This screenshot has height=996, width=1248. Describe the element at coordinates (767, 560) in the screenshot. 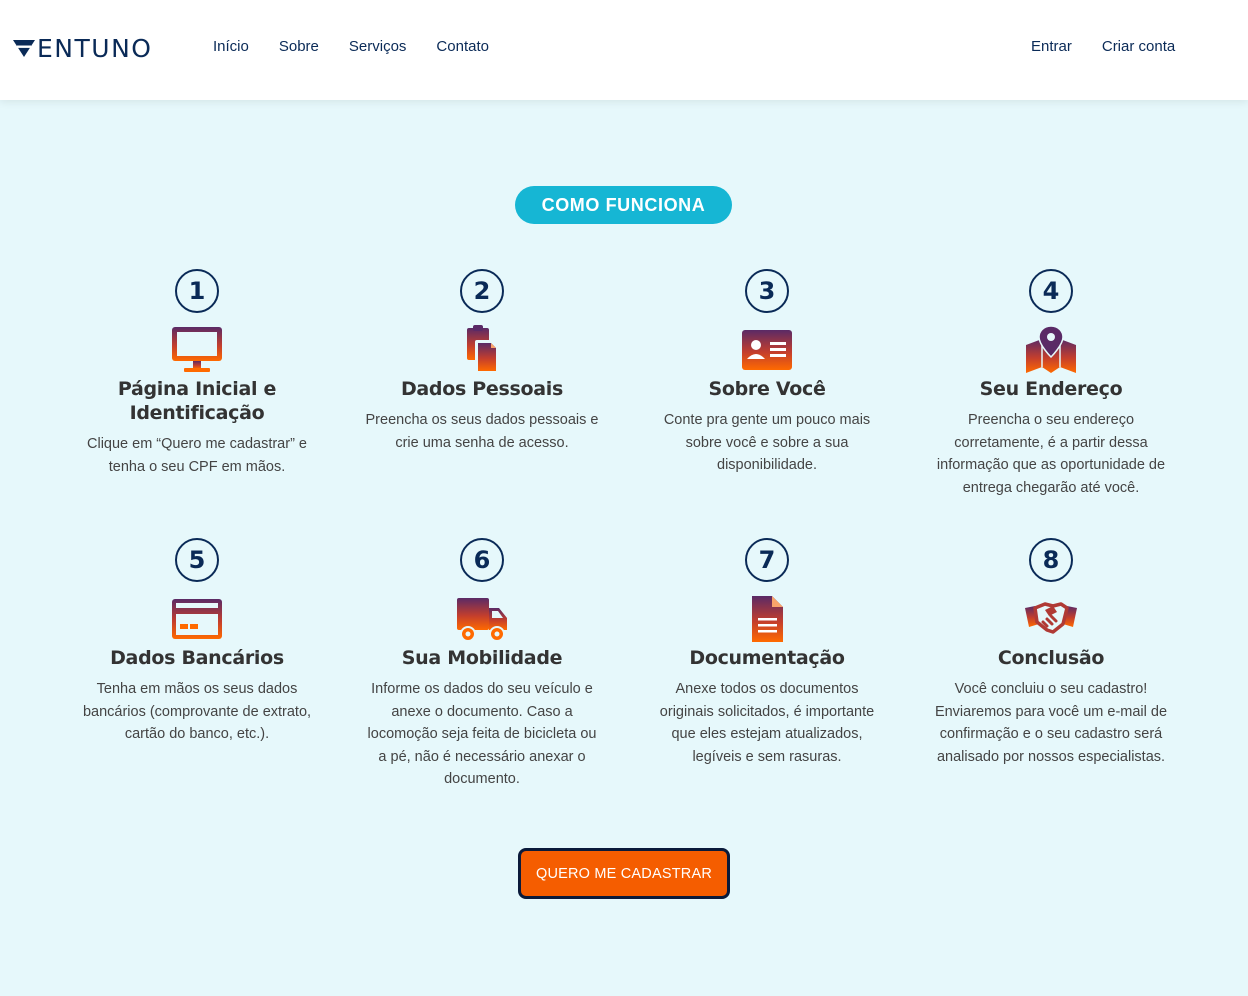

I see `step-number: 7` at that location.